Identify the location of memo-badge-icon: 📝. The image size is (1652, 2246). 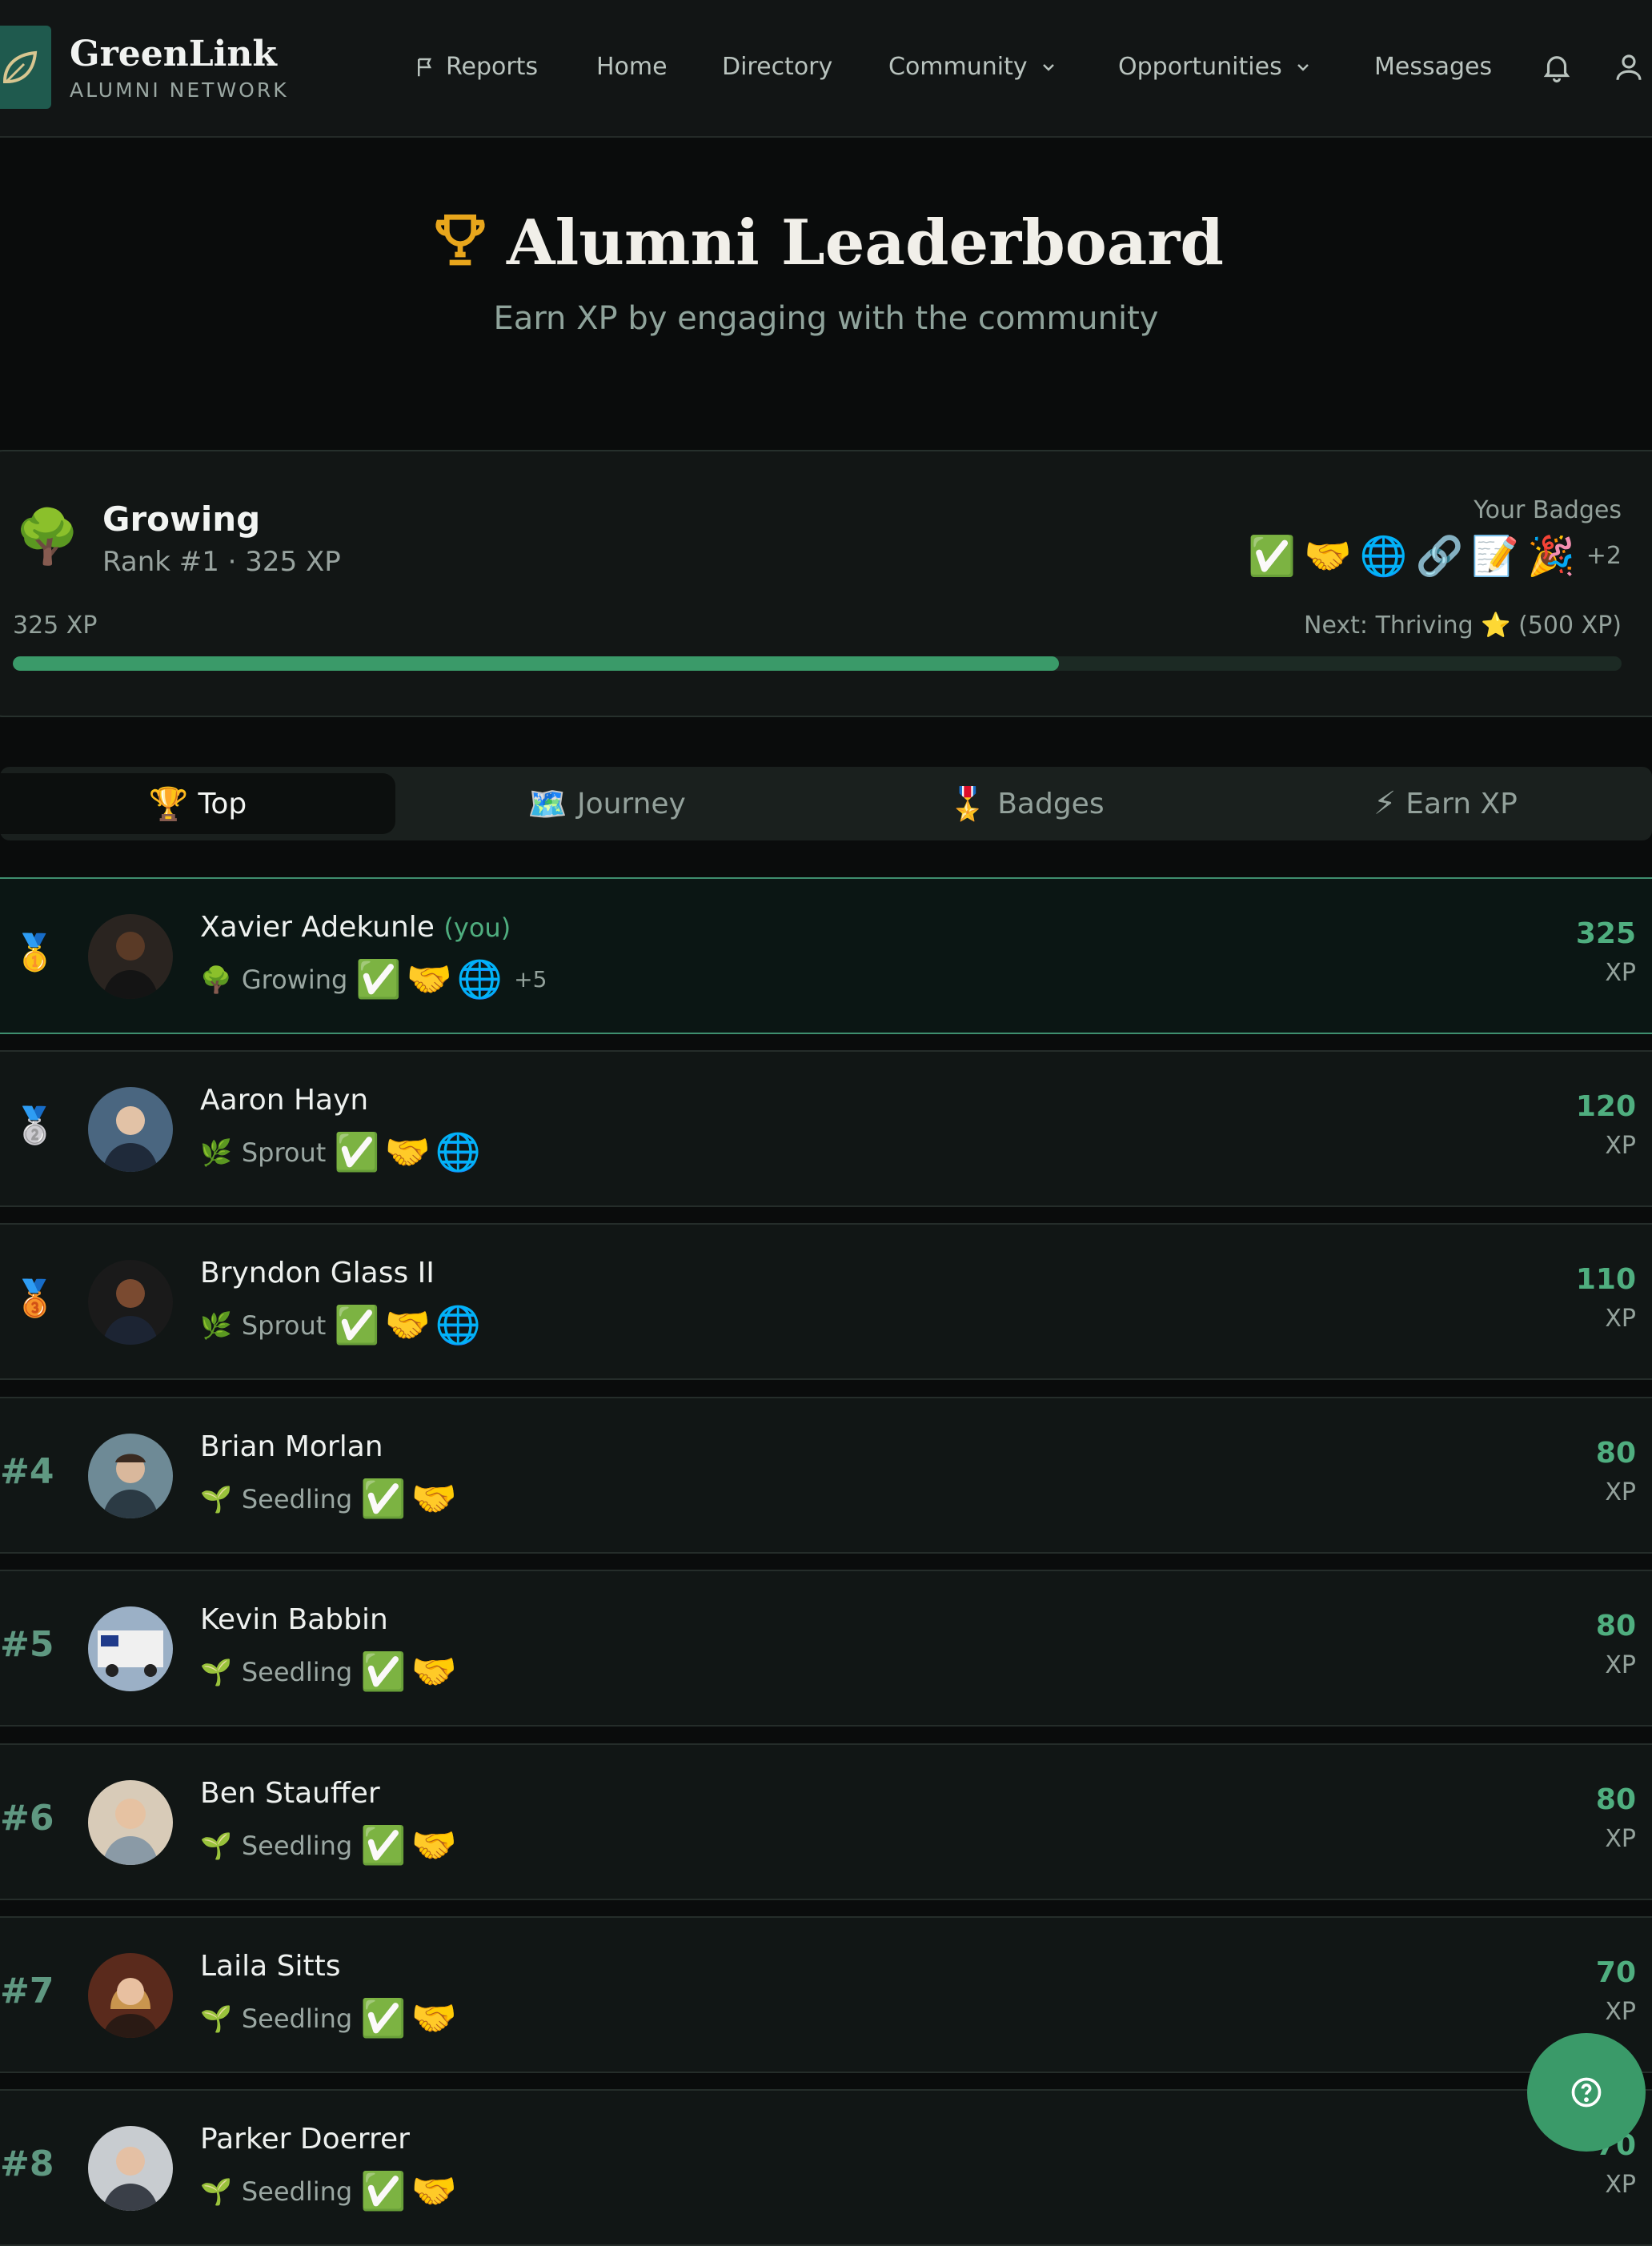
(1495, 556).